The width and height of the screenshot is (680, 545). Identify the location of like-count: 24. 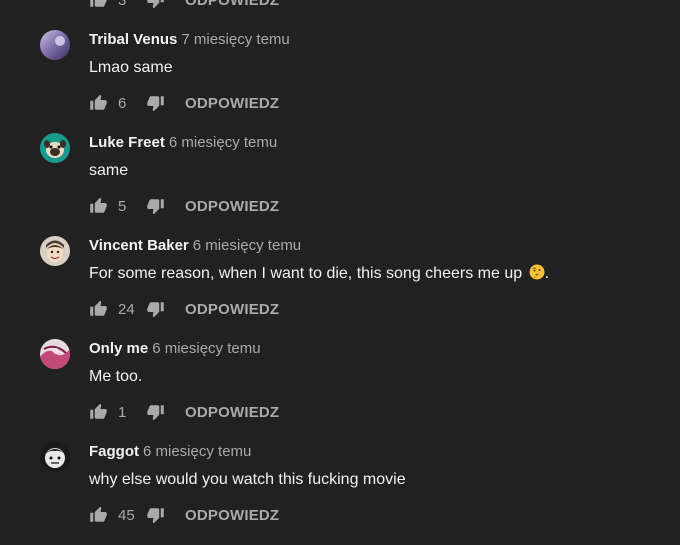
(126, 309).